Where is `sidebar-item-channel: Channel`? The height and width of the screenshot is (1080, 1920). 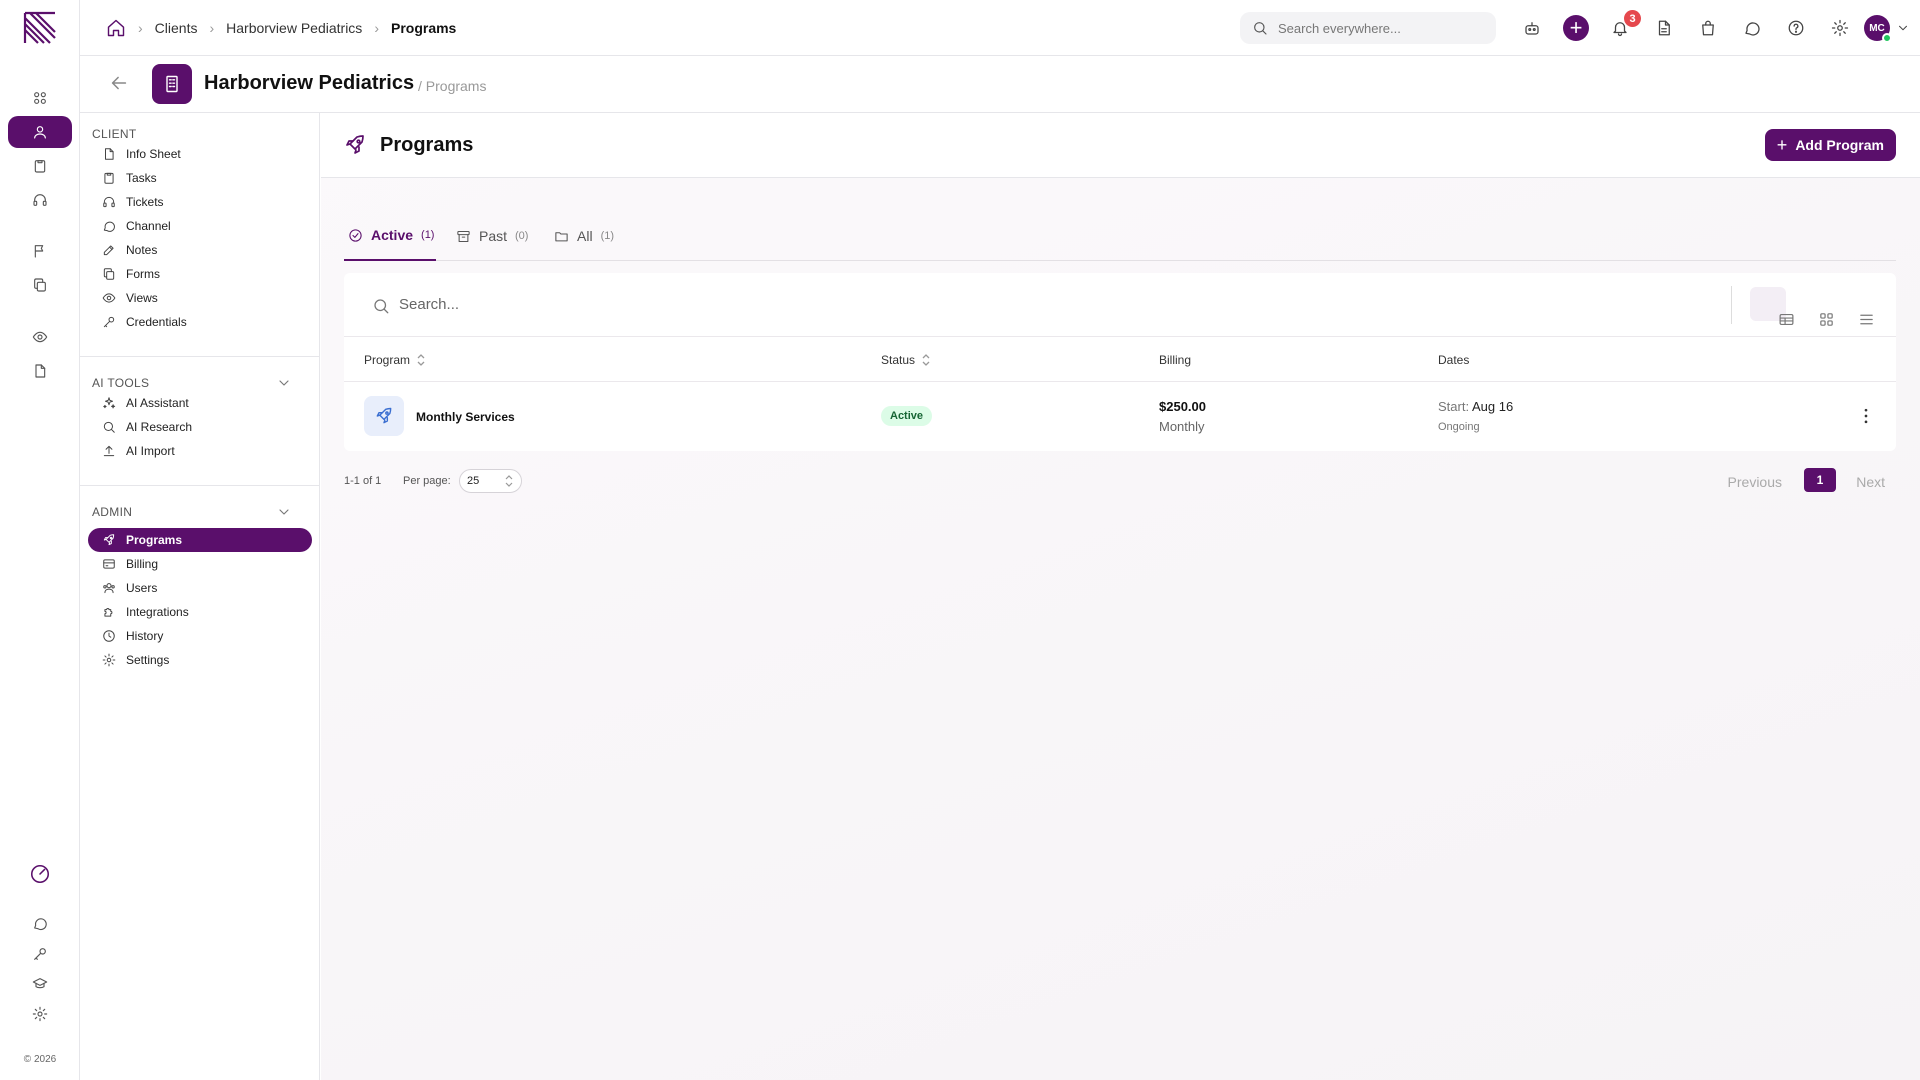 sidebar-item-channel: Channel is located at coordinates (200, 226).